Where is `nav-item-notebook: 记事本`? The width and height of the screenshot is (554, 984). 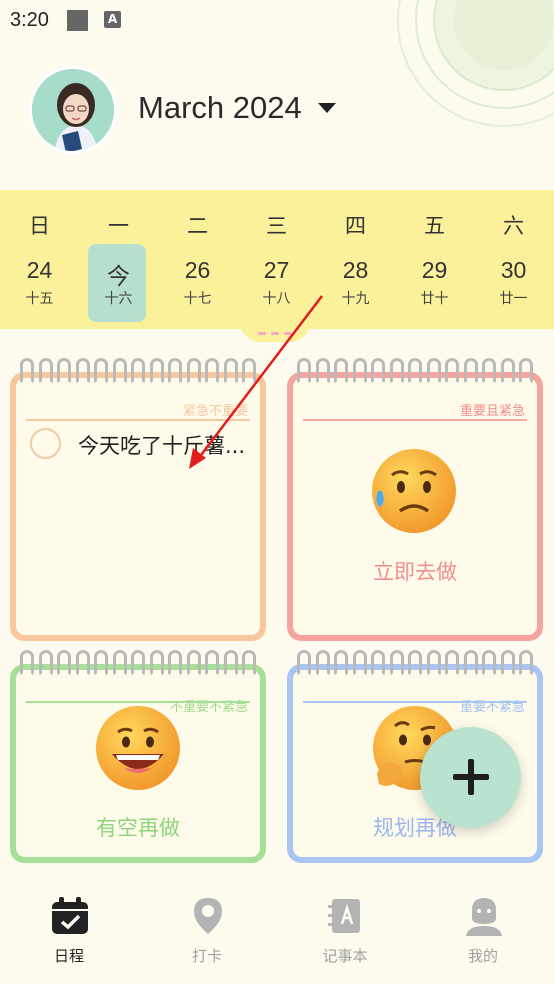
nav-item-notebook: 记事本 is located at coordinates (345, 932).